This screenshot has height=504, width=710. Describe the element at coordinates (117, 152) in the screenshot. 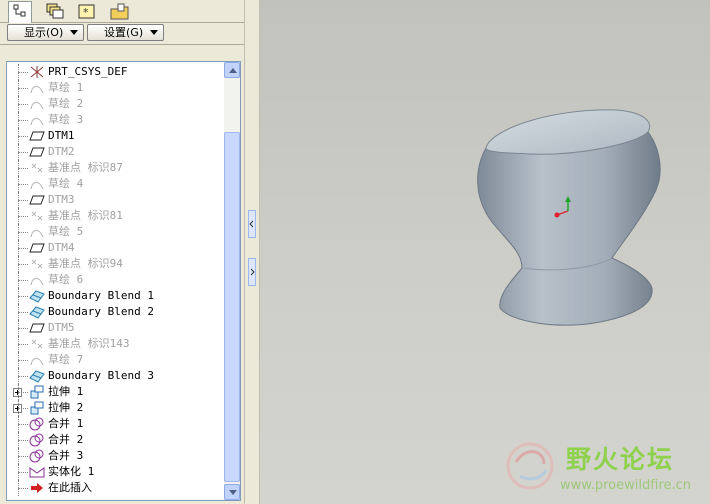

I see `tree-item: DTM2` at that location.